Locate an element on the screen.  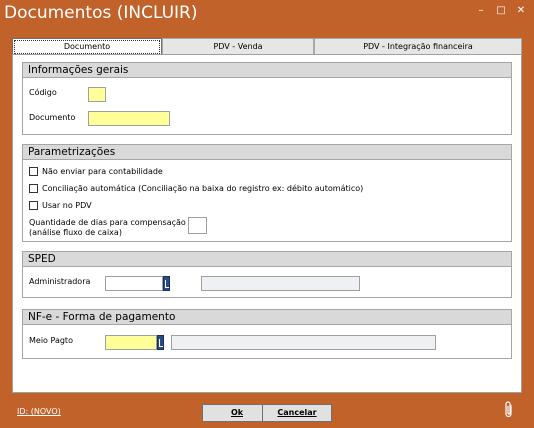
documento-label: Documento is located at coordinates (52, 117).